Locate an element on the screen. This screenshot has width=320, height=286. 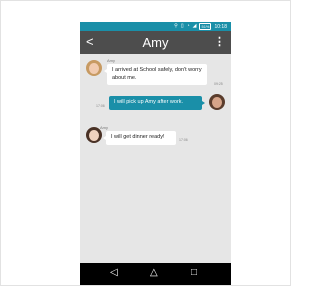
app-bar: < Amy ⋮ is located at coordinates (155, 42).